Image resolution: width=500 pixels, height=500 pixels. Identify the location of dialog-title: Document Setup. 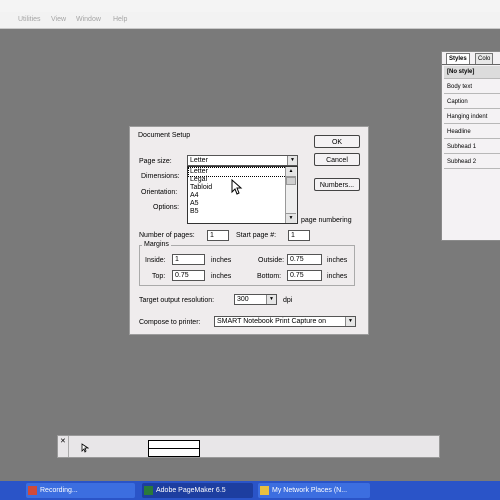
(164, 135).